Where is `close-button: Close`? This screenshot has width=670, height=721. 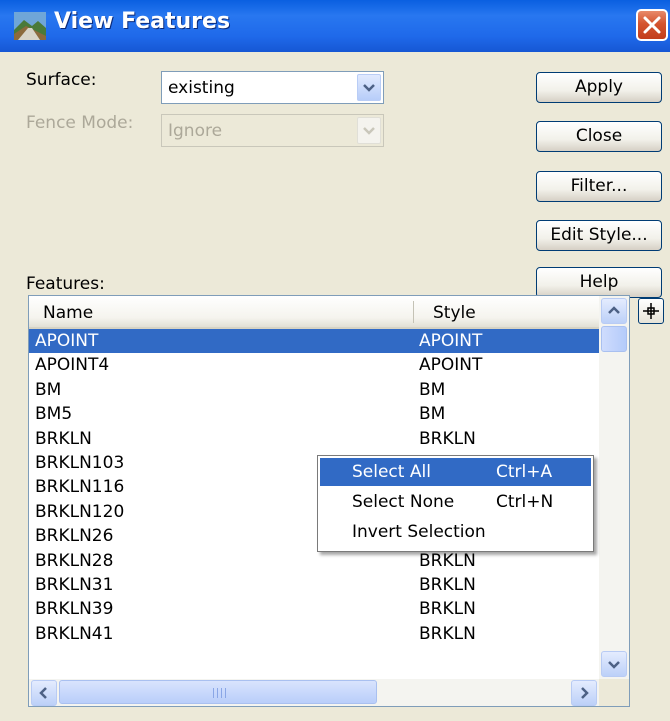 close-button: Close is located at coordinates (599, 136).